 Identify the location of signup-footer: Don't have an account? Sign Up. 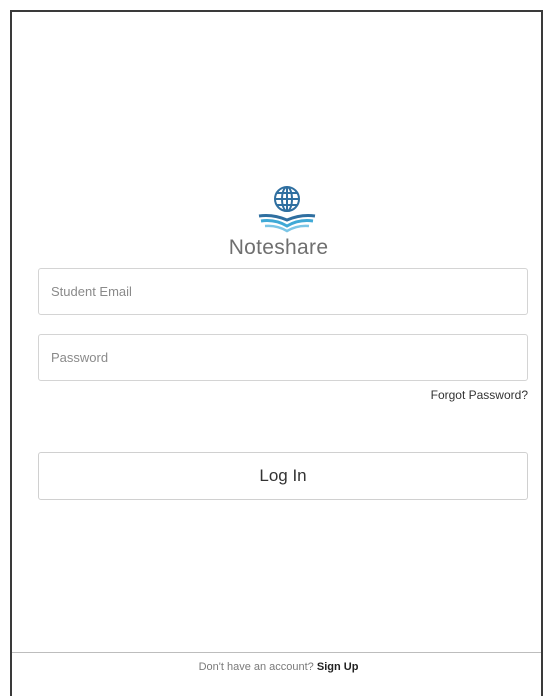
(276, 674).